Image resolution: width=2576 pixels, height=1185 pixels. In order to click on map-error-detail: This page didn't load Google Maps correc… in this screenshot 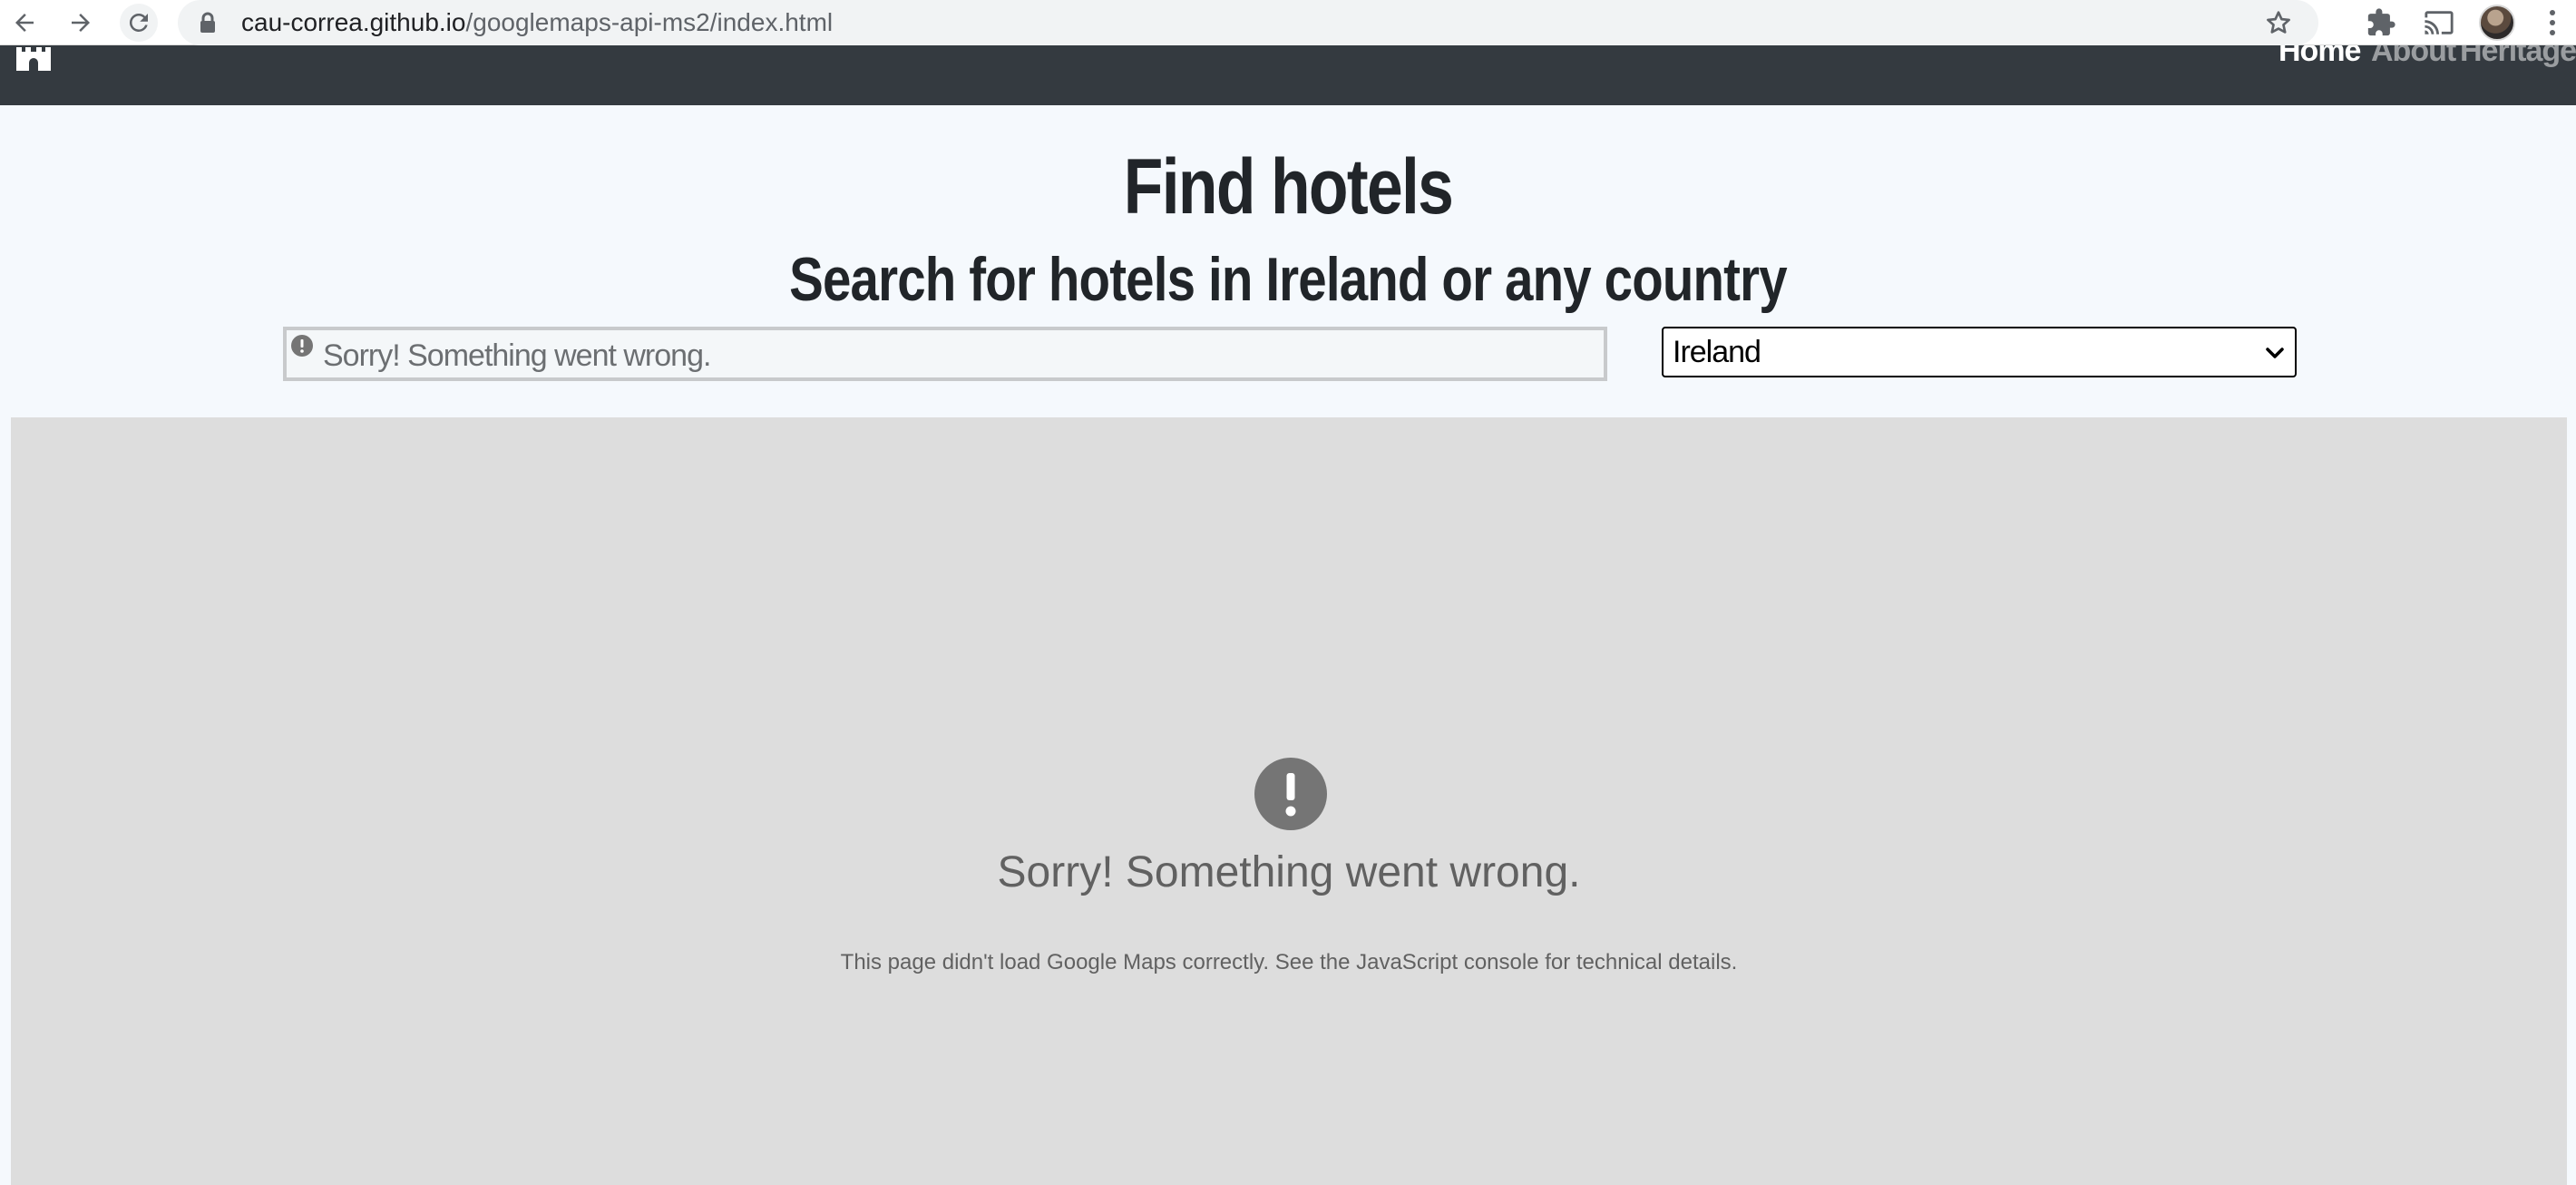, I will do `click(1289, 962)`.